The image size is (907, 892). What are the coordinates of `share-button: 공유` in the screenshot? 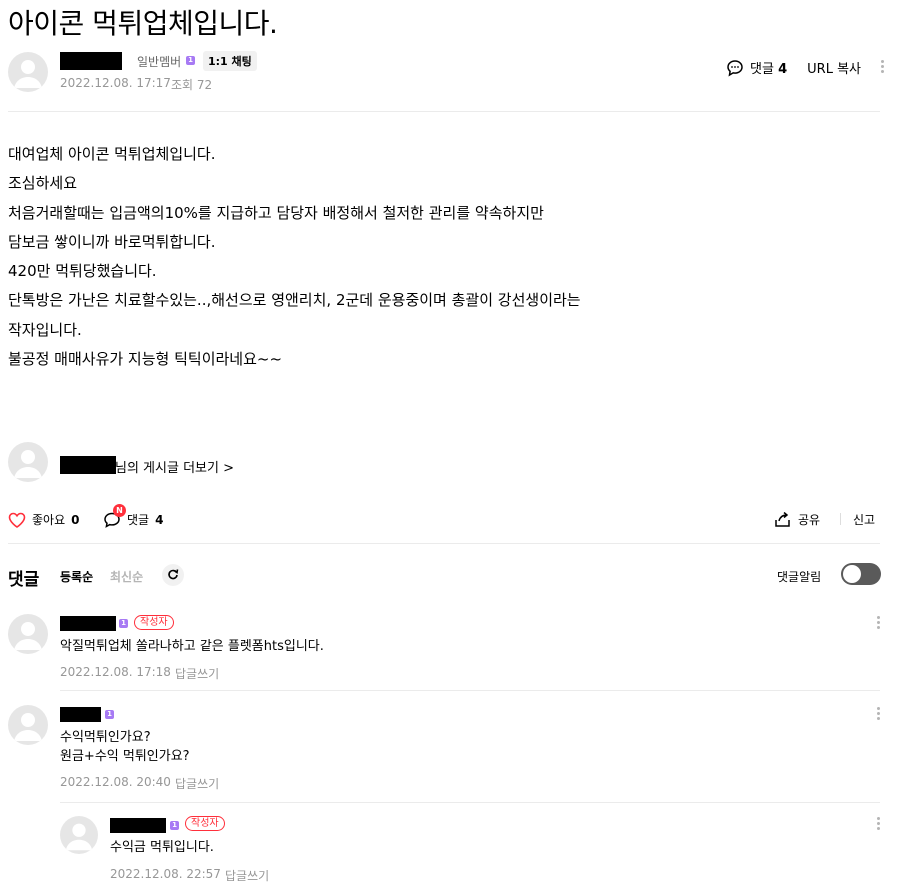 It's located at (797, 519).